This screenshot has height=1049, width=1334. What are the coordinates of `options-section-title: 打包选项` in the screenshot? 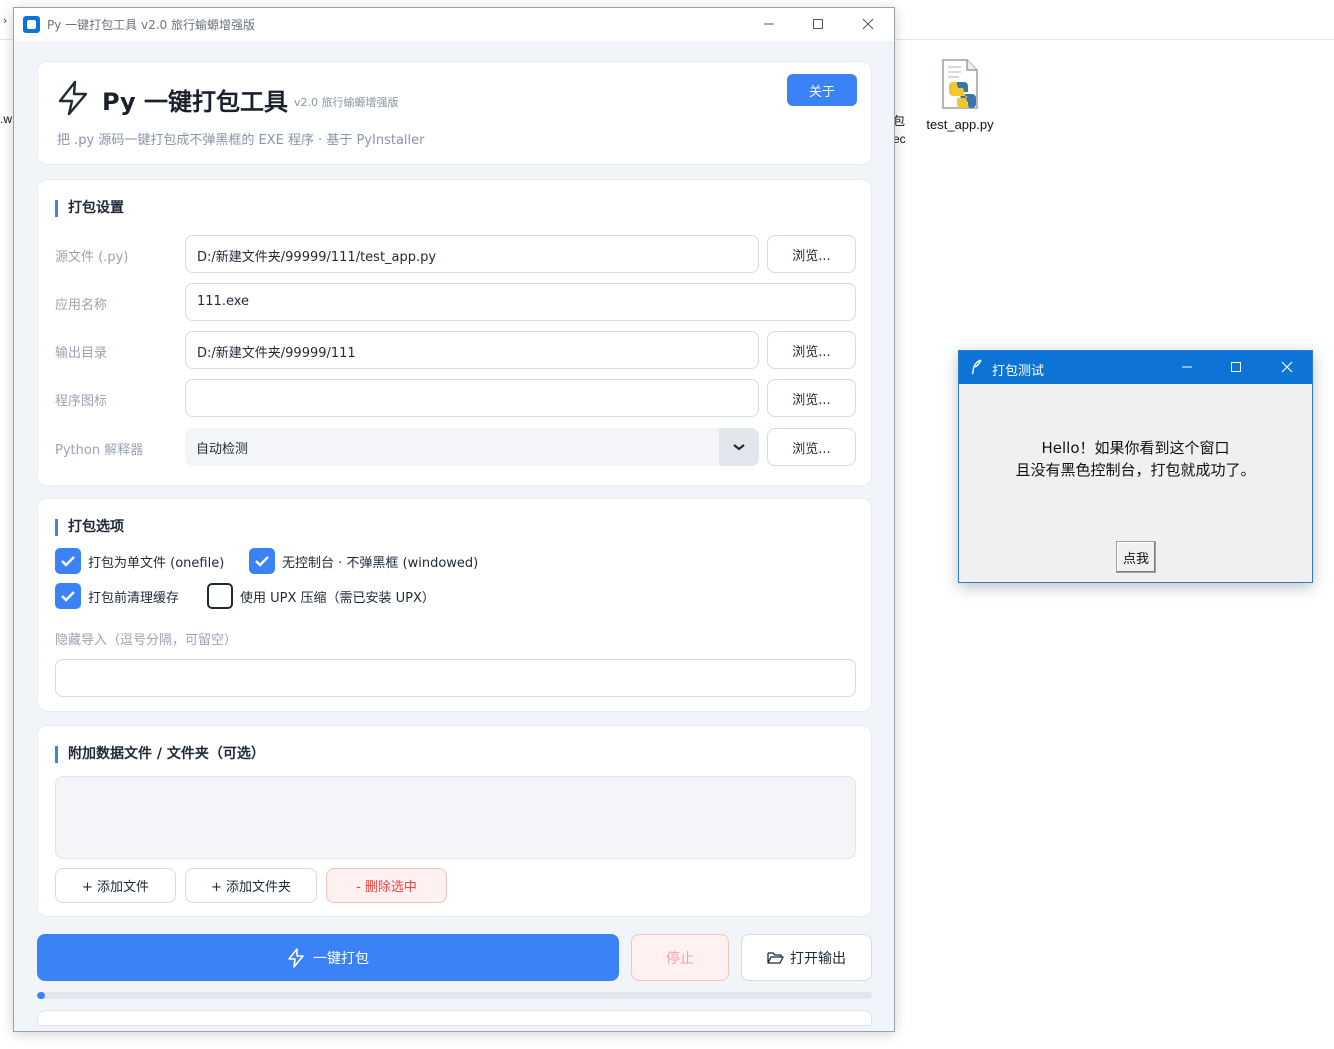 It's located at (89, 527).